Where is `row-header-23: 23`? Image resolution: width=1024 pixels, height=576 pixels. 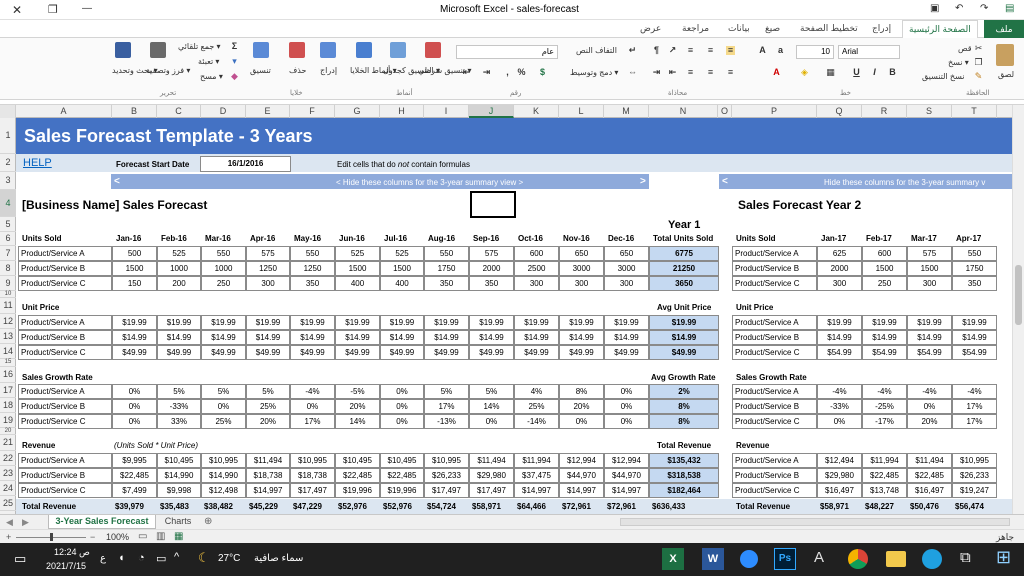 row-header-23: 23 is located at coordinates (8, 473).